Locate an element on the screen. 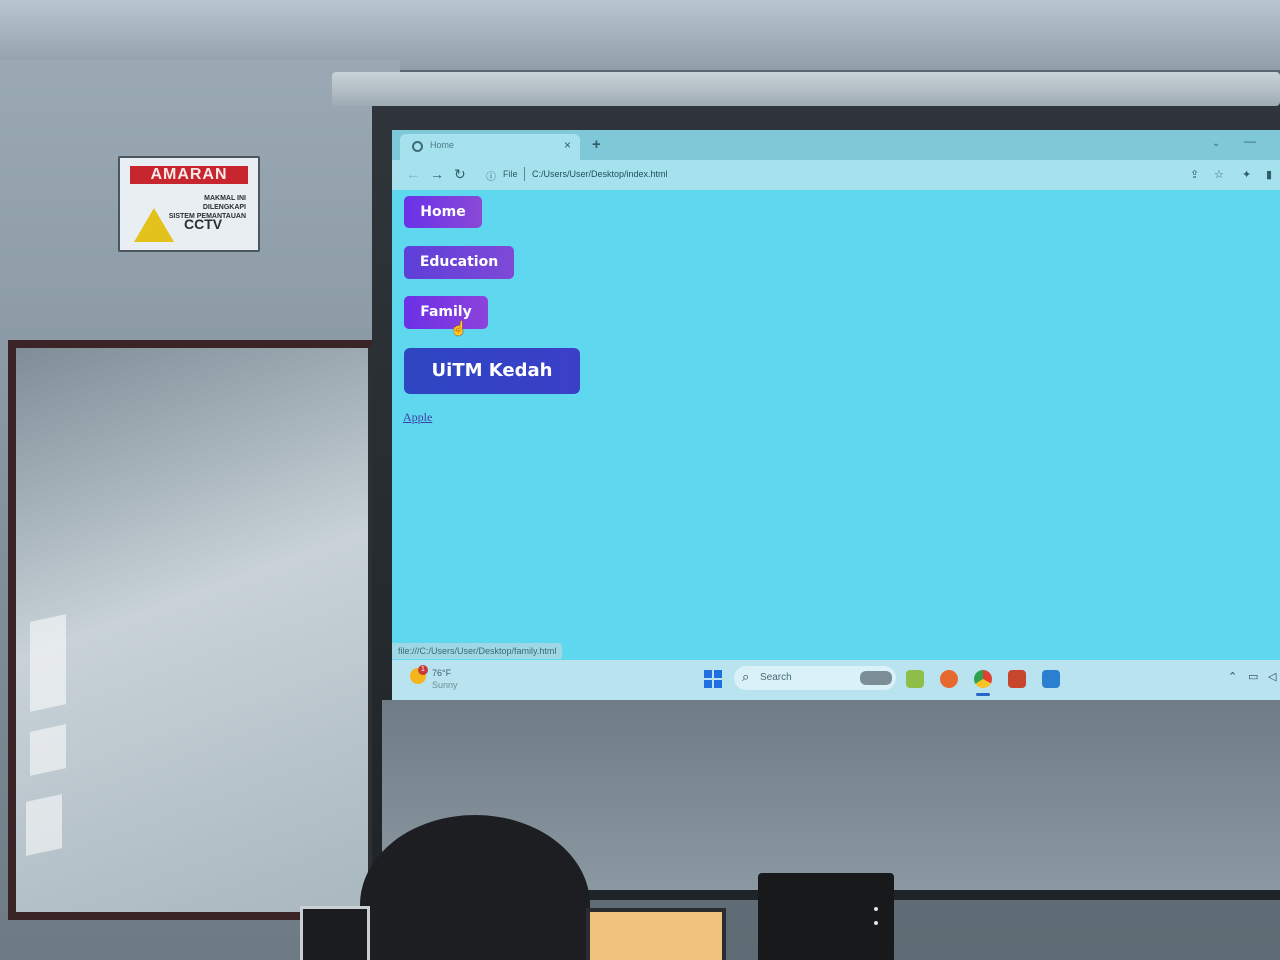  hand-cursor-icon: ☝ is located at coordinates (459, 328).